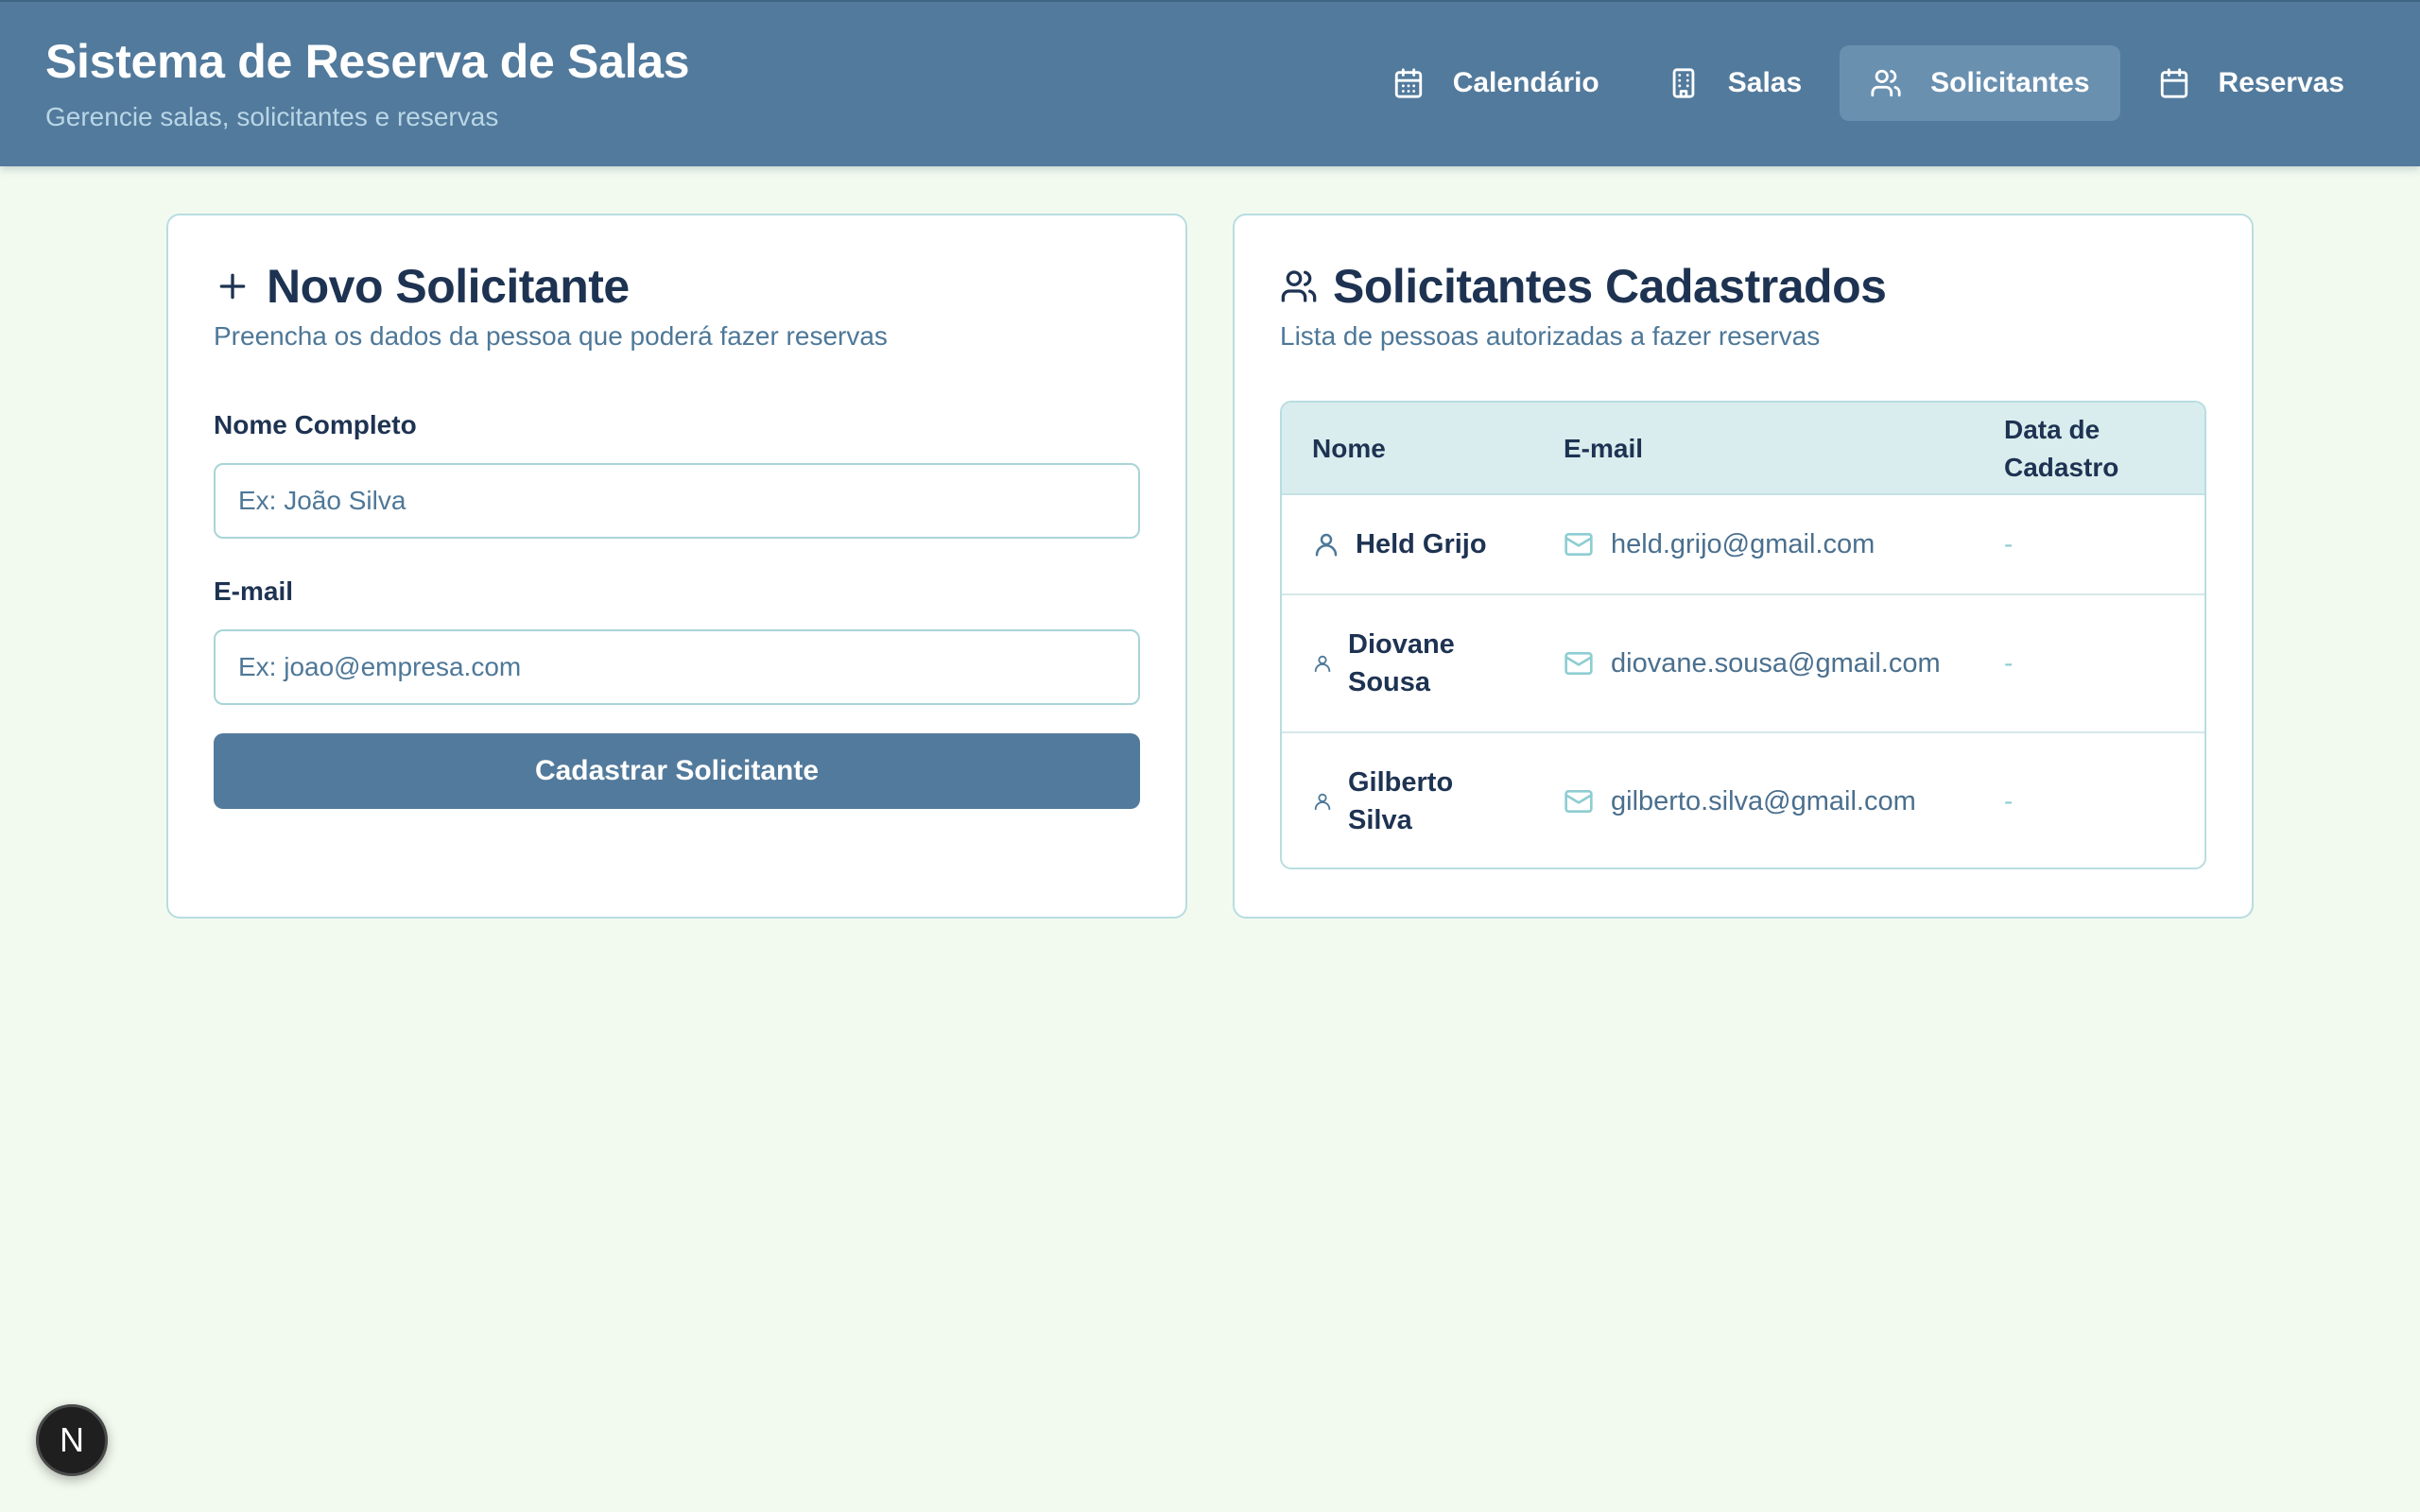 The width and height of the screenshot is (2420, 1512). I want to click on card-title: Novo Solicitante, so click(422, 286).